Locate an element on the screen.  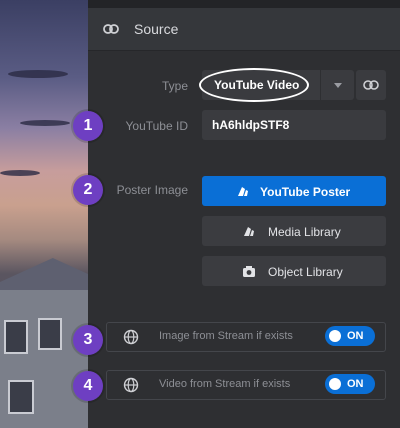
video-stream-toggle-row: Video from Stream if exists ON is located at coordinates (246, 385).